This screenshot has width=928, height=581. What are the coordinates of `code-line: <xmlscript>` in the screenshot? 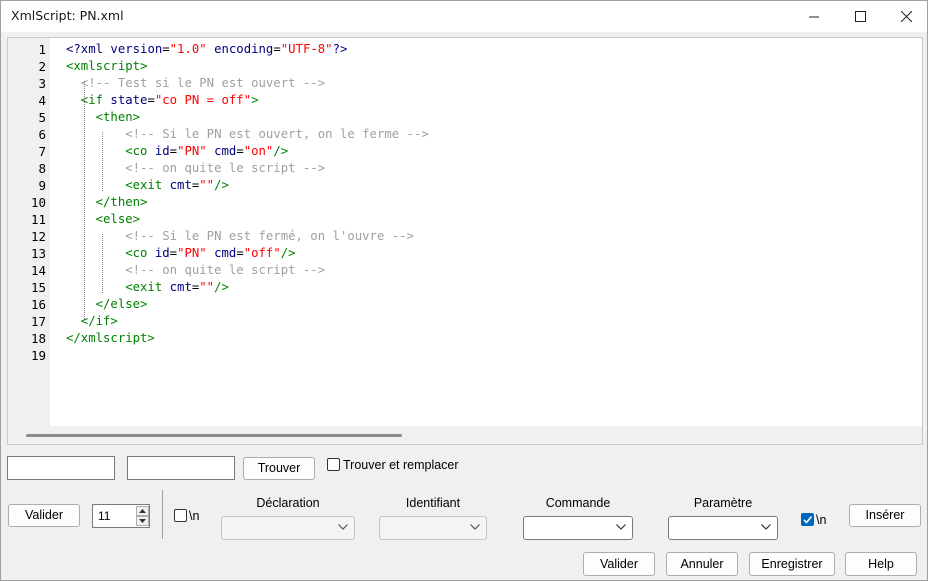 It's located at (106, 66).